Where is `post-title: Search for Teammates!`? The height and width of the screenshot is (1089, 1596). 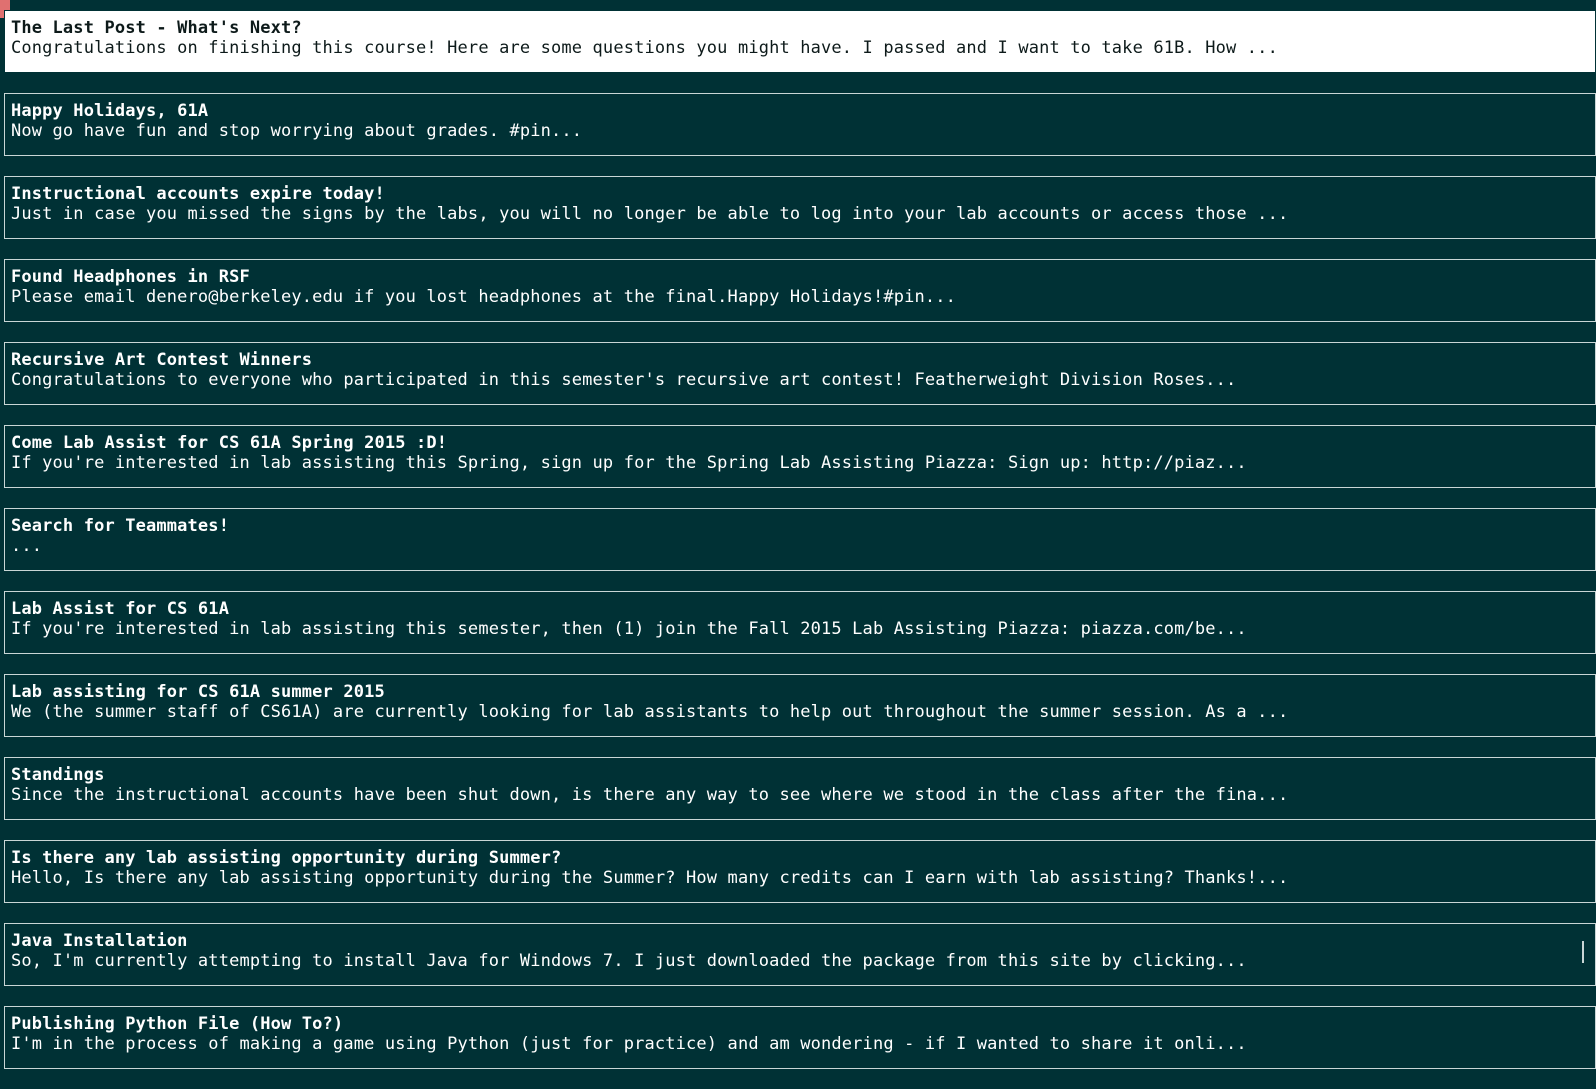 post-title: Search for Teammates! is located at coordinates (120, 526).